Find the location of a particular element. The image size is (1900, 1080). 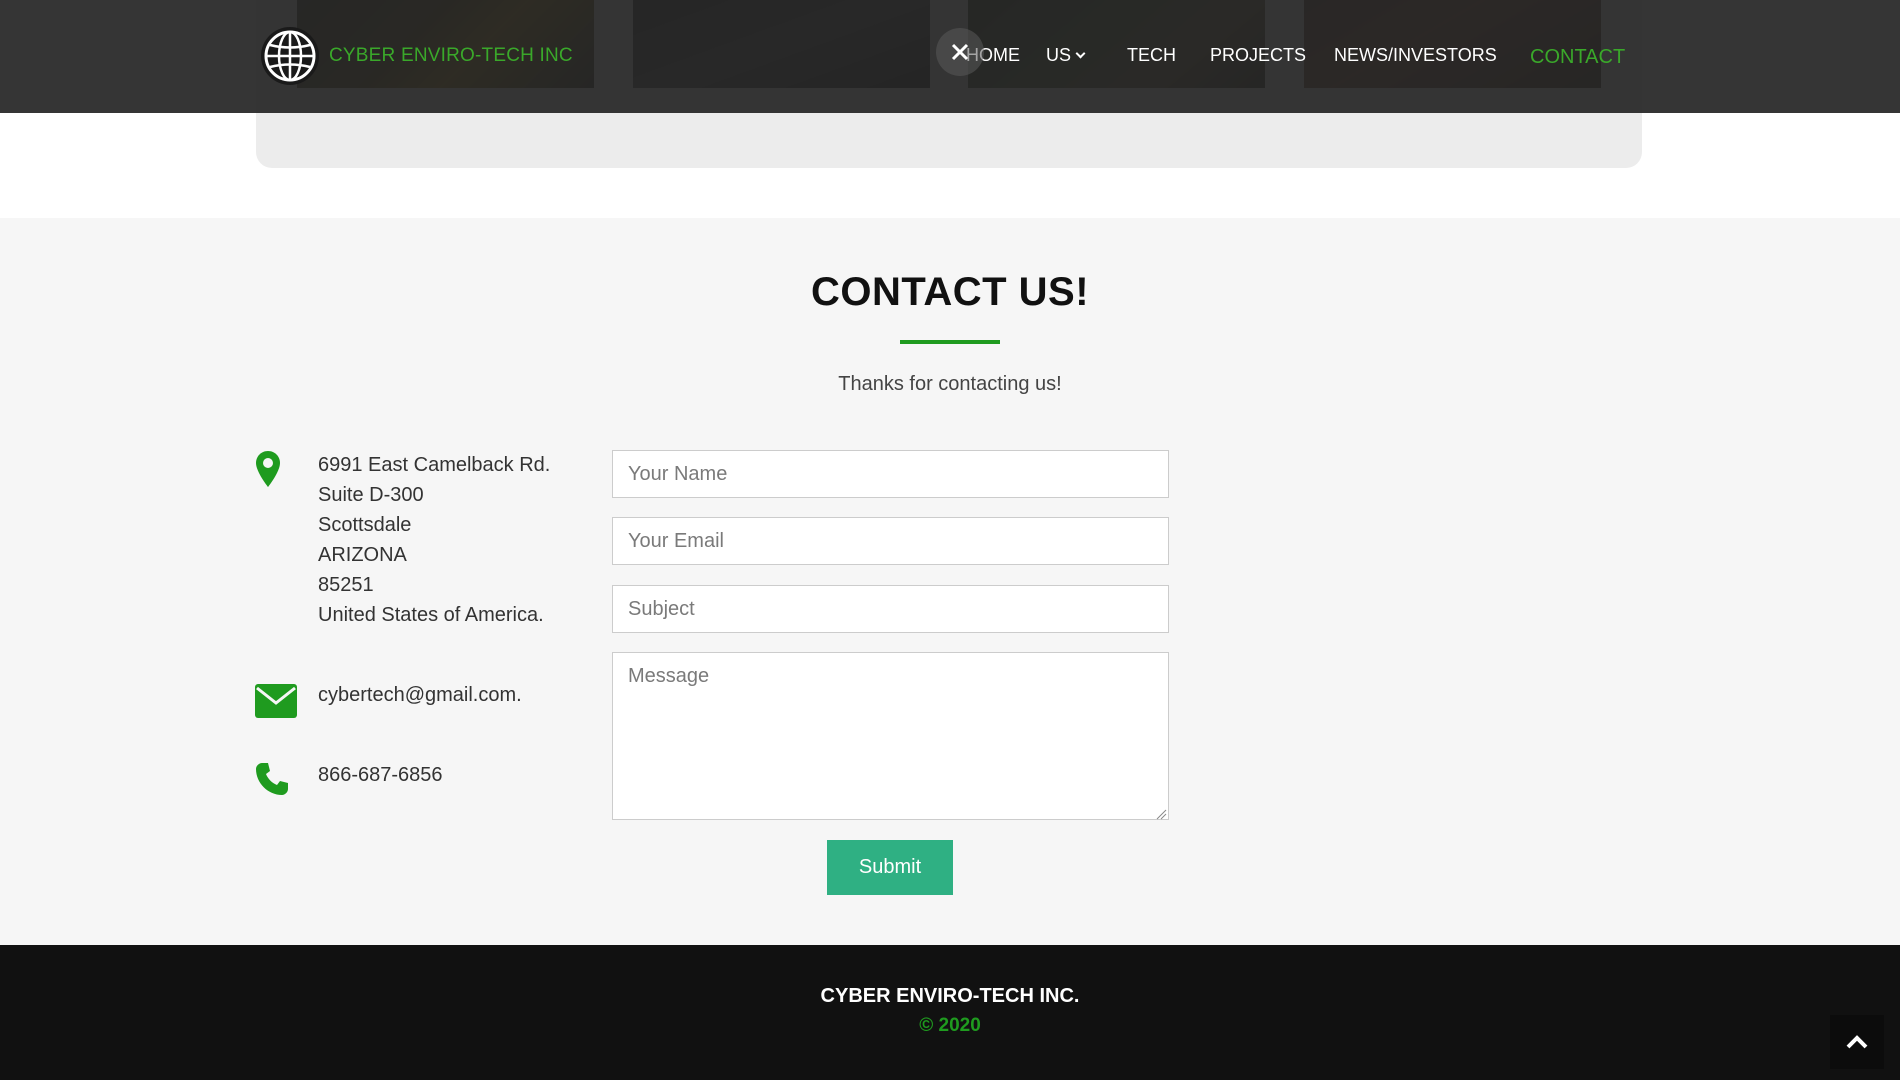

close-button is located at coordinates (960, 52).